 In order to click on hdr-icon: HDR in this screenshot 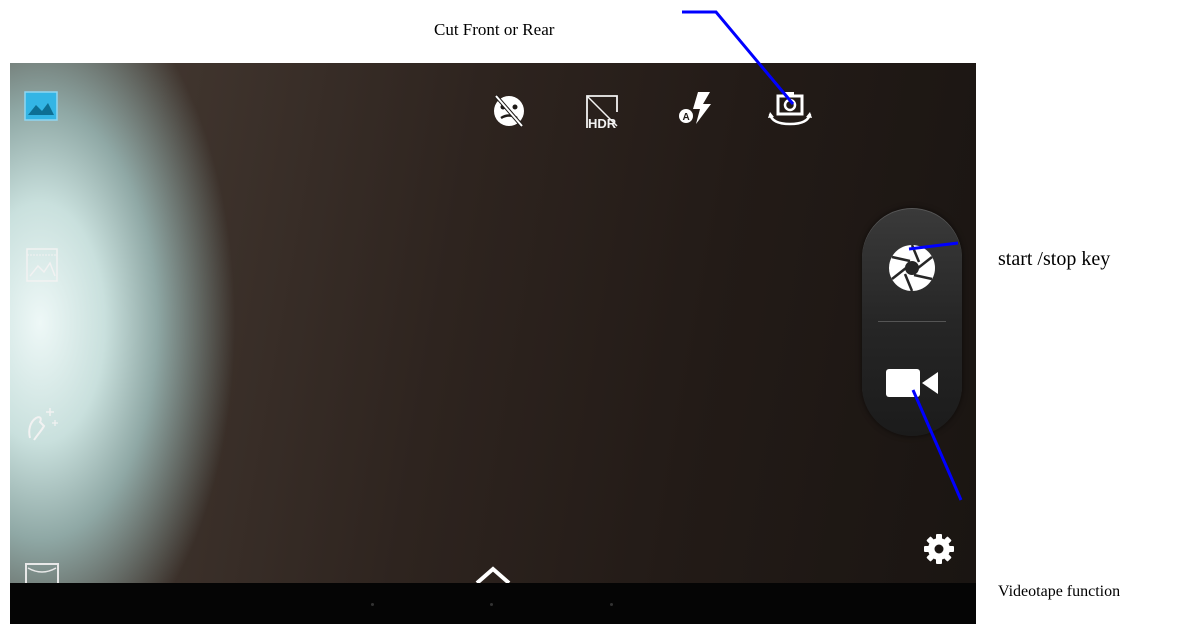, I will do `click(602, 112)`.